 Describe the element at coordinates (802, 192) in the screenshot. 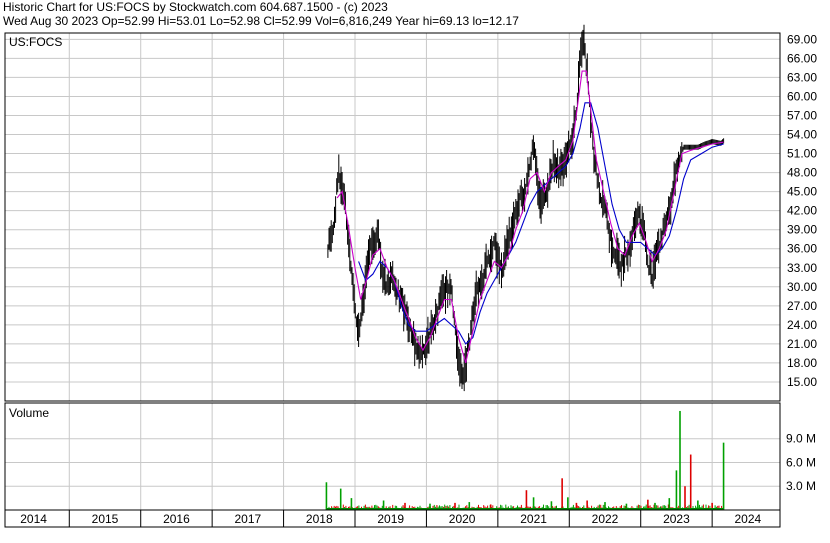

I see `price-tick-label: 45.00` at that location.